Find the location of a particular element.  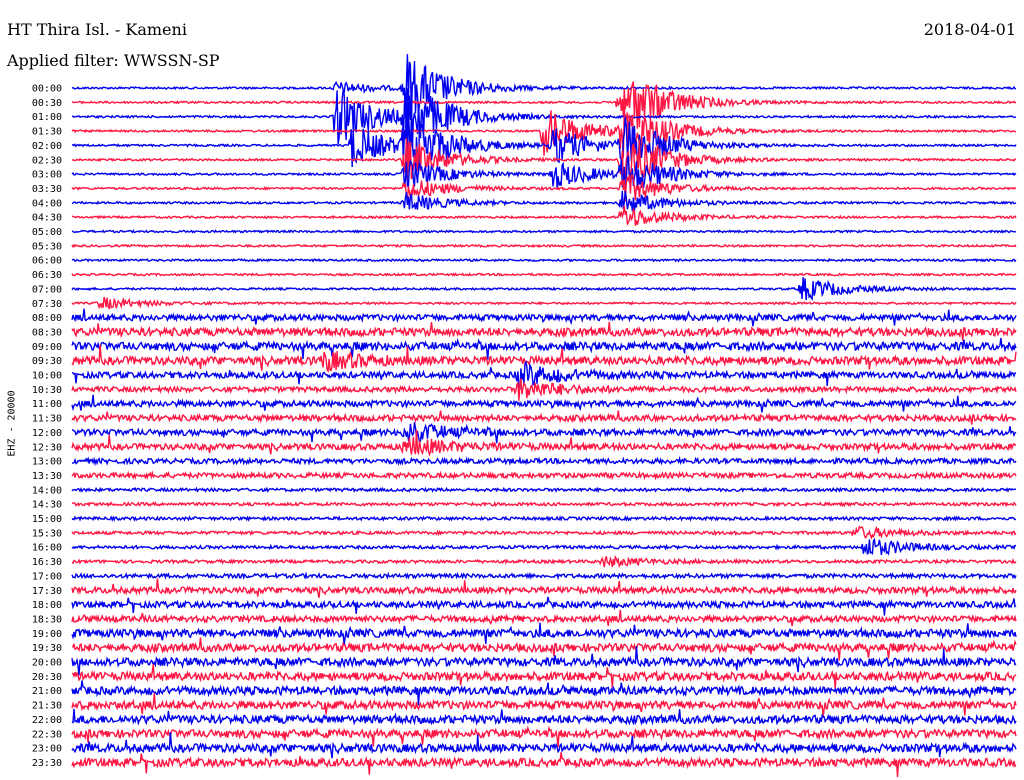

tick-label: 01:30 is located at coordinates (47, 132).